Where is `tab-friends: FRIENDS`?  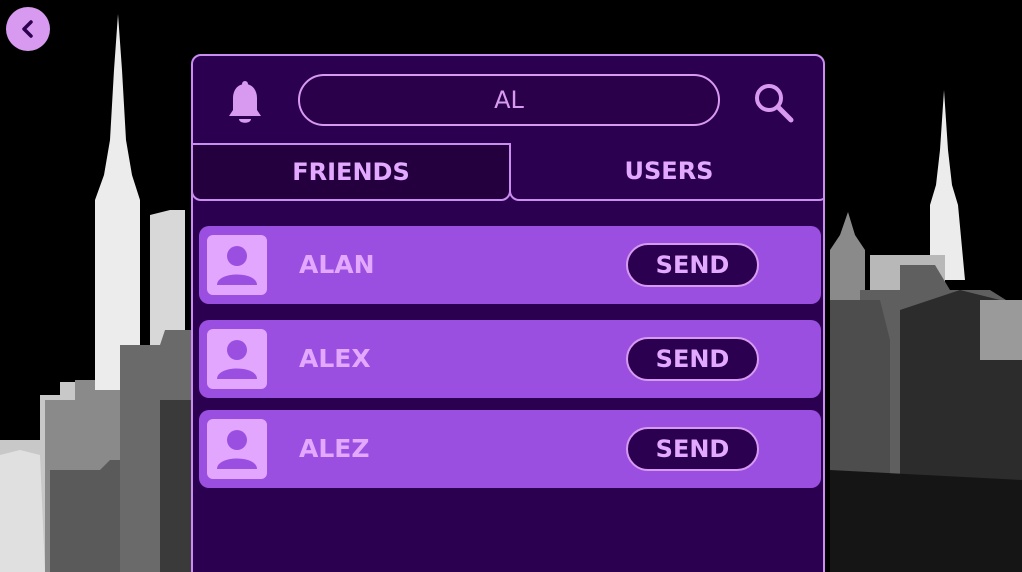 tab-friends: FRIENDS is located at coordinates (352, 172).